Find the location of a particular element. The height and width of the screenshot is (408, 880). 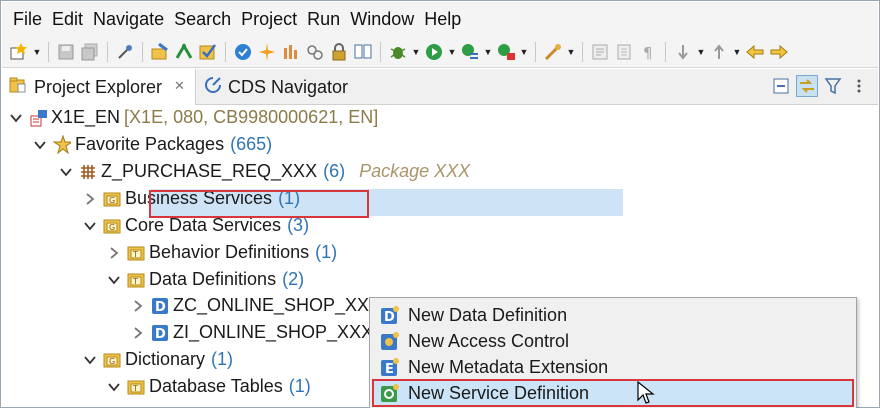

tree-item-favorite-packages: Favorite Packages (665) is located at coordinates (152, 144).